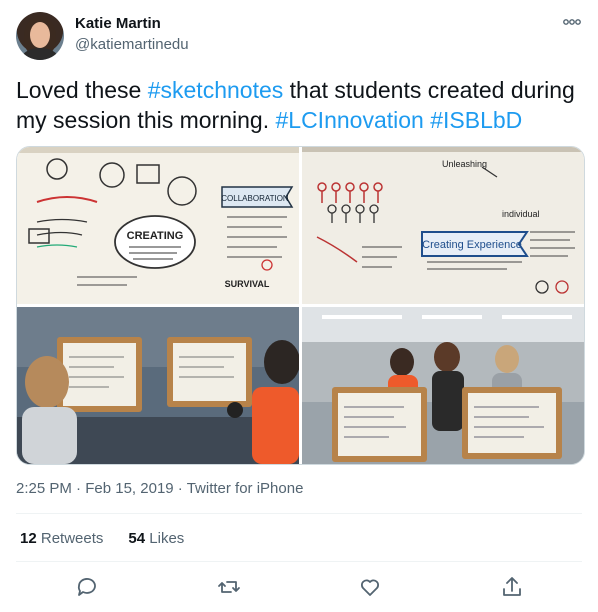  I want to click on photo-group-posters, so click(443, 385).